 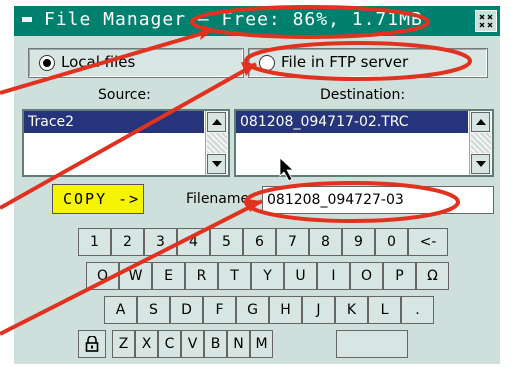 I want to click on key-1: 1, so click(x=94, y=242).